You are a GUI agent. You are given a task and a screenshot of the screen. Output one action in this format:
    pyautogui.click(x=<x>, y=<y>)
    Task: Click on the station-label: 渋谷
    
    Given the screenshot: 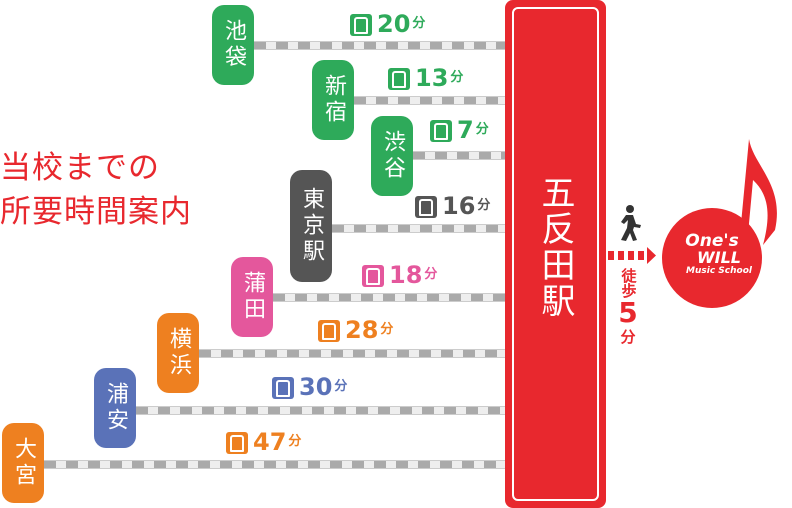 What is the action you would take?
    pyautogui.click(x=392, y=156)
    